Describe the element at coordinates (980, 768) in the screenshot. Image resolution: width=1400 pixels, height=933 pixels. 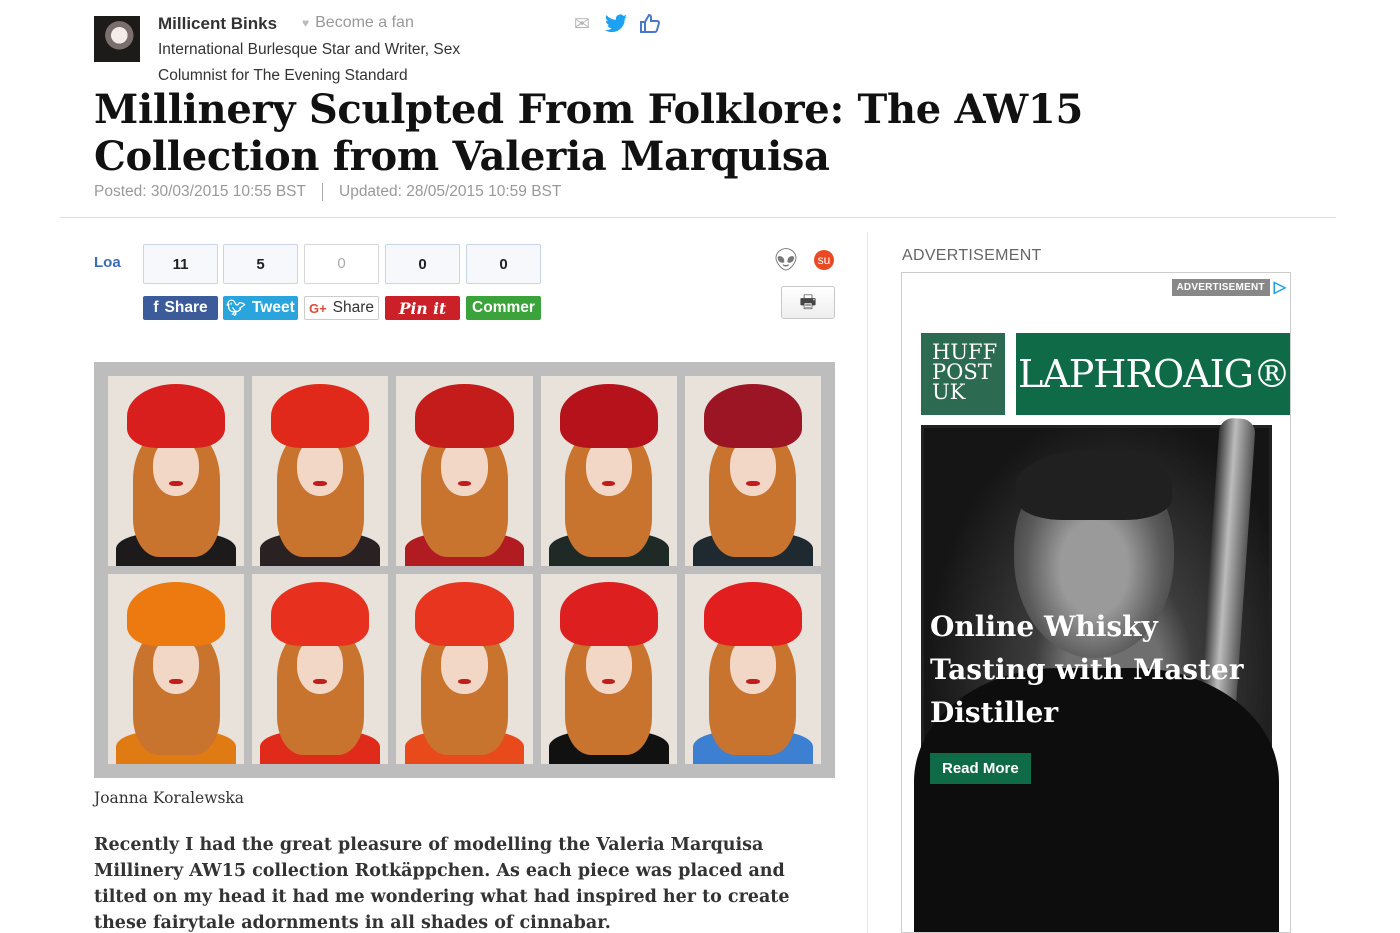
I see `ad-read-more-button: Read More` at that location.